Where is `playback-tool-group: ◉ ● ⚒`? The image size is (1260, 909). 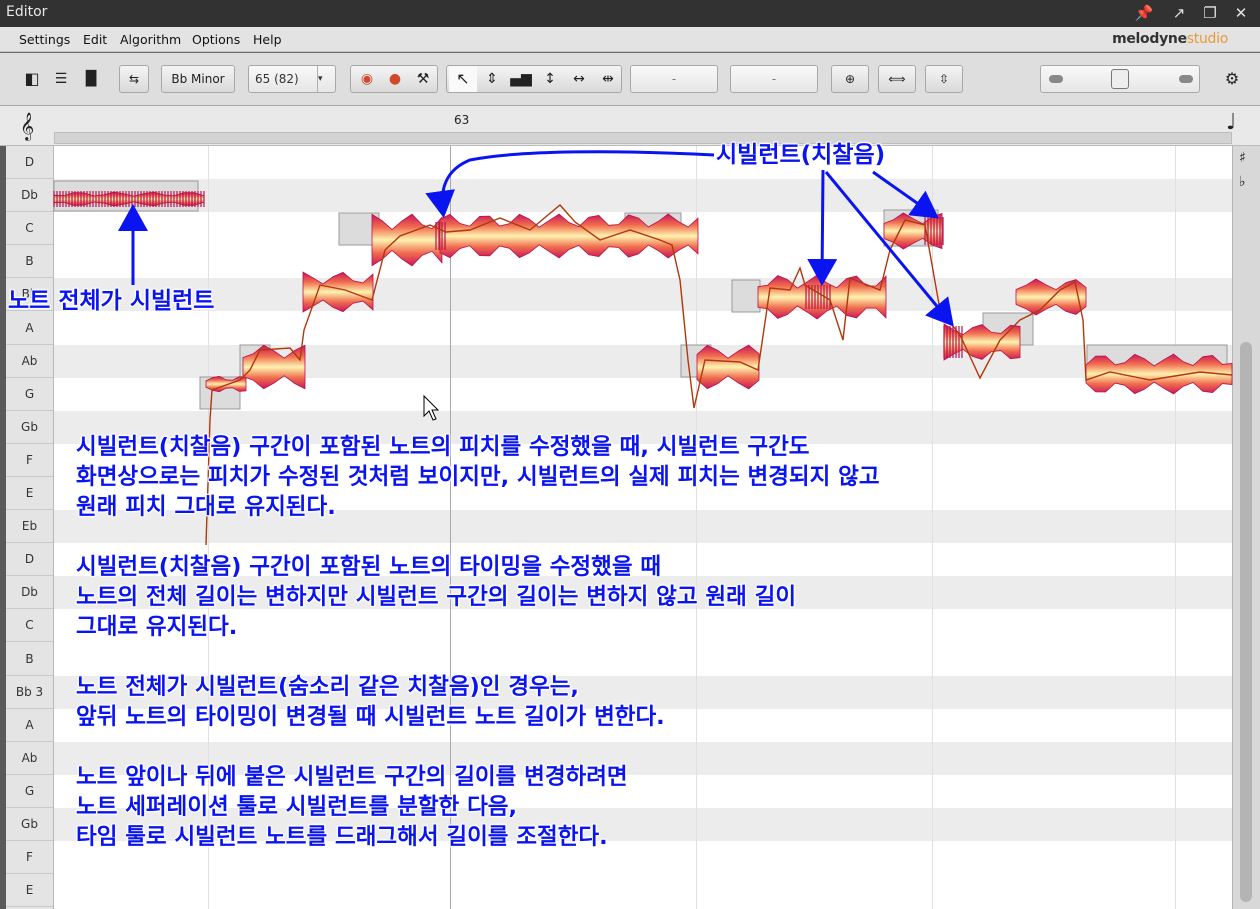 playback-tool-group: ◉ ● ⚒ is located at coordinates (394, 79).